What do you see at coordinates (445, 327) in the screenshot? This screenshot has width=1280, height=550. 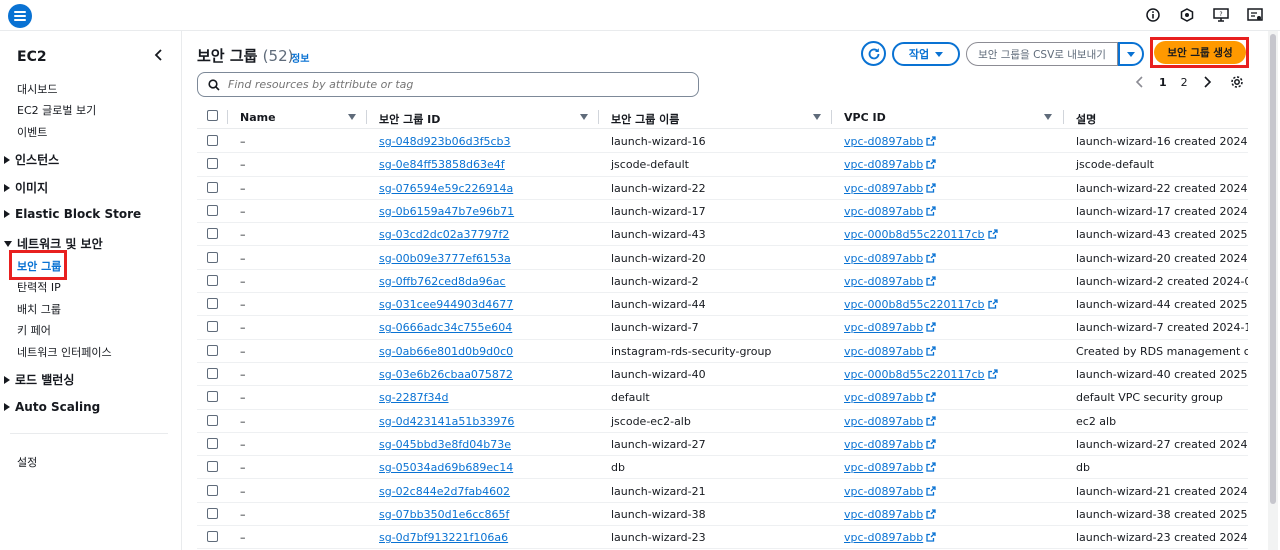 I see `cell-security-group-id: sg-0666adc34c755e604` at bounding box center [445, 327].